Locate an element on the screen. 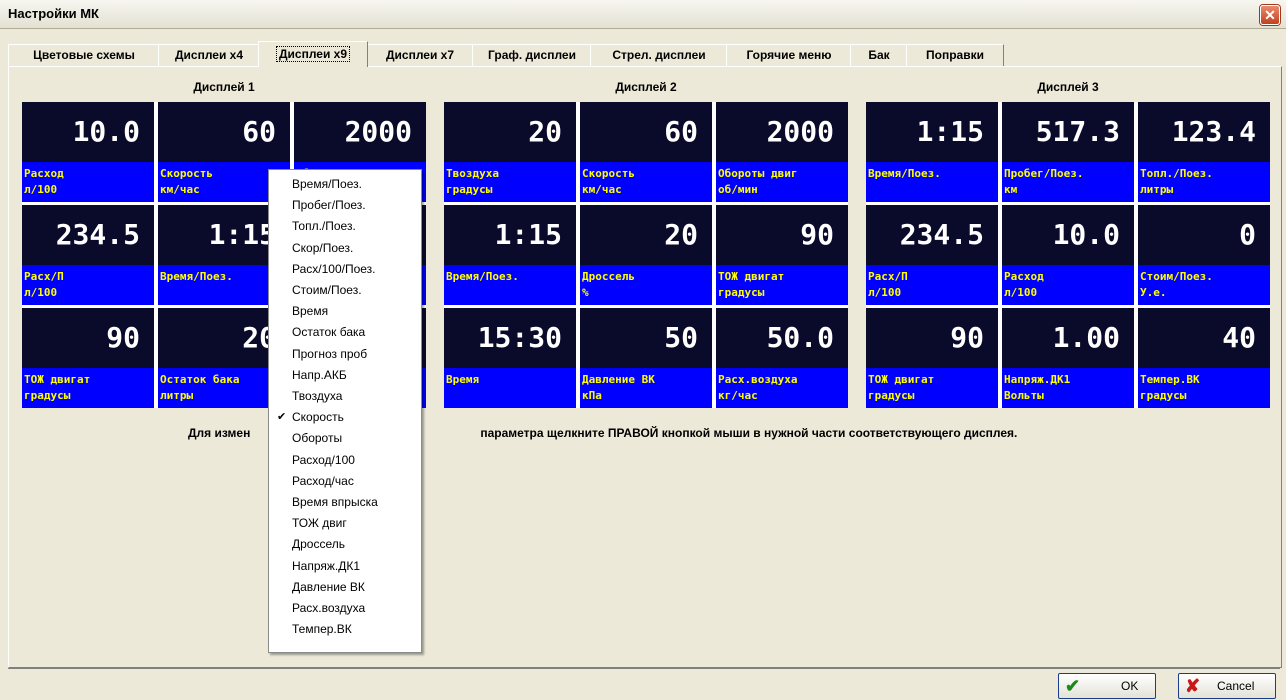 This screenshot has width=1286, height=700. display-cell: 15:30 Время is located at coordinates (510, 358).